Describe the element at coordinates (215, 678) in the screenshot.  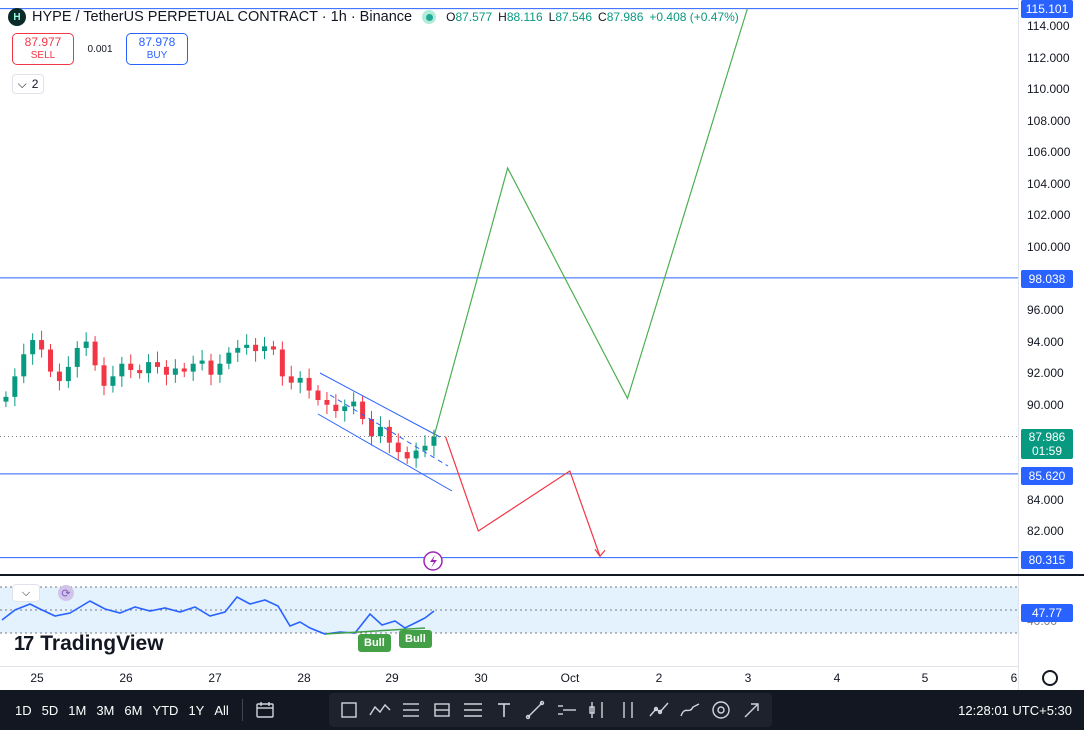
I see `time-label: 27` at that location.